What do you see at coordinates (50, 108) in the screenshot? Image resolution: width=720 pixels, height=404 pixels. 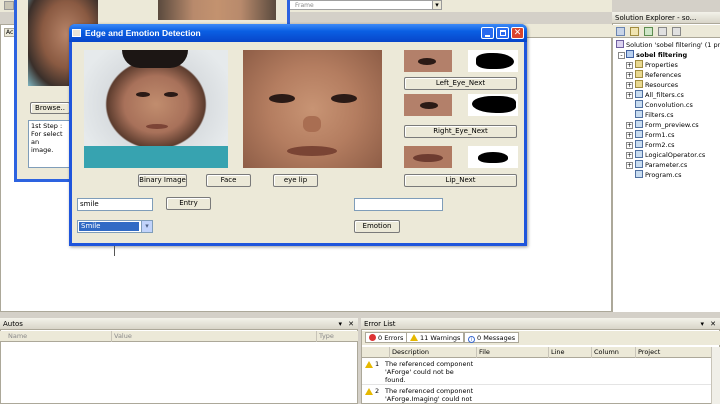 I see `browse-button: Browse..` at bounding box center [50, 108].